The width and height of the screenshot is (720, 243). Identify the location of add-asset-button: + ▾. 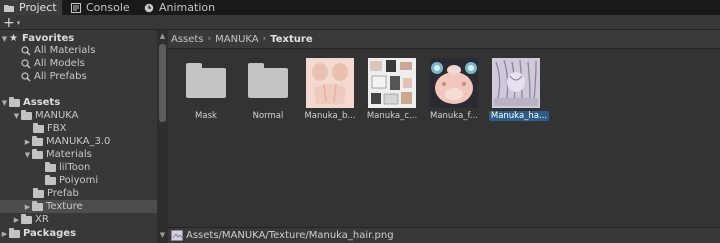
(14, 22).